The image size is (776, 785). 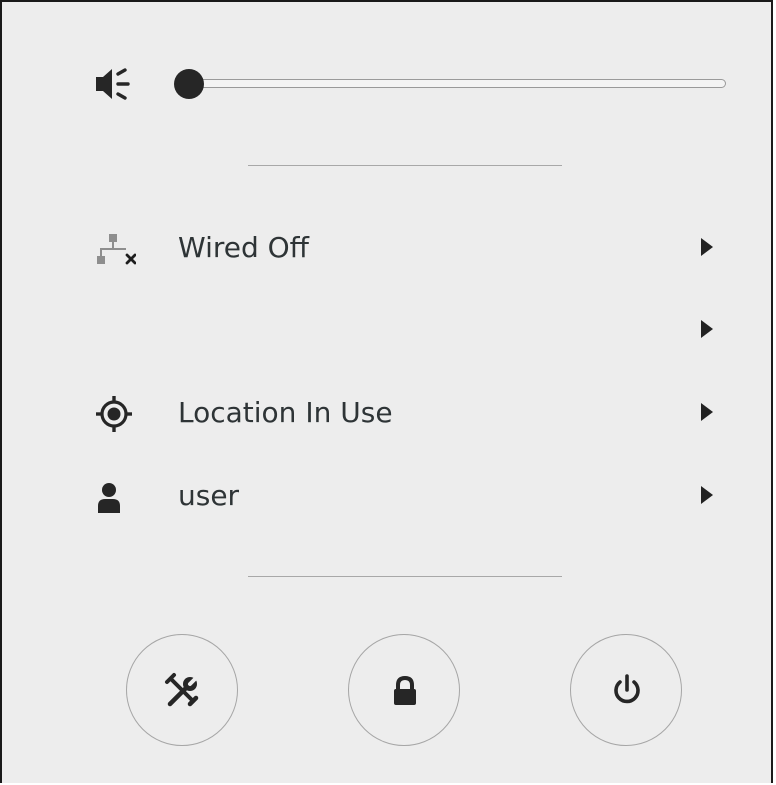 I want to click on menu-item-wired: Wired Off, so click(x=388, y=248).